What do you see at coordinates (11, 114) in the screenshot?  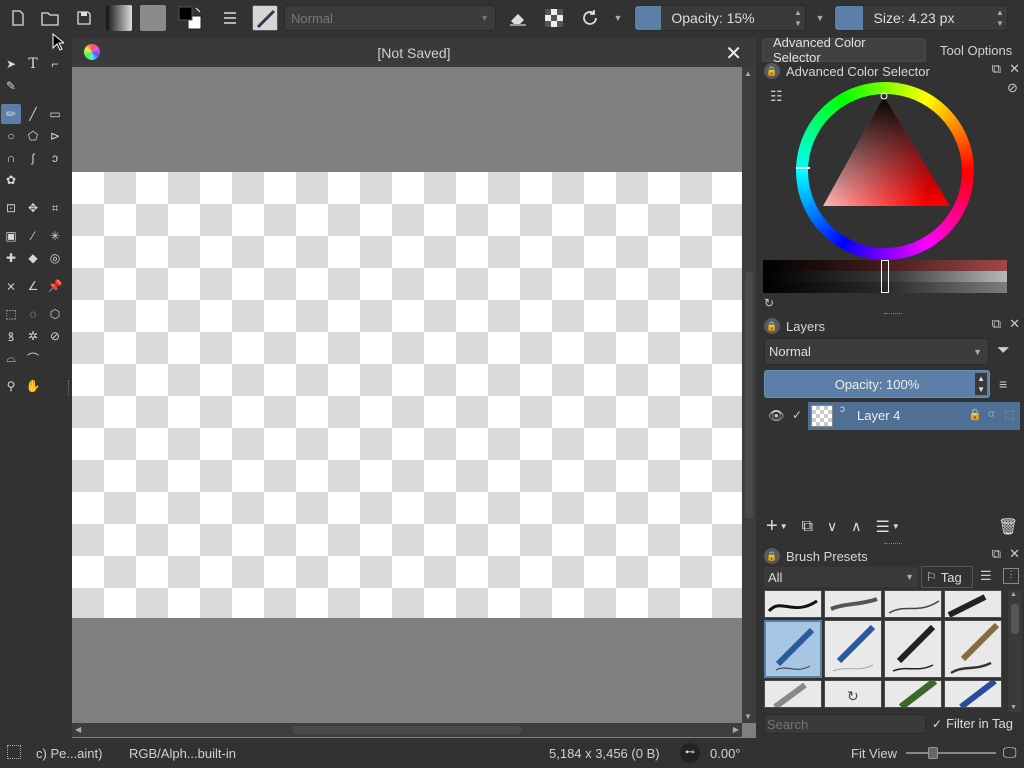 I see `freehand-brush-tool-icon: ✏` at bounding box center [11, 114].